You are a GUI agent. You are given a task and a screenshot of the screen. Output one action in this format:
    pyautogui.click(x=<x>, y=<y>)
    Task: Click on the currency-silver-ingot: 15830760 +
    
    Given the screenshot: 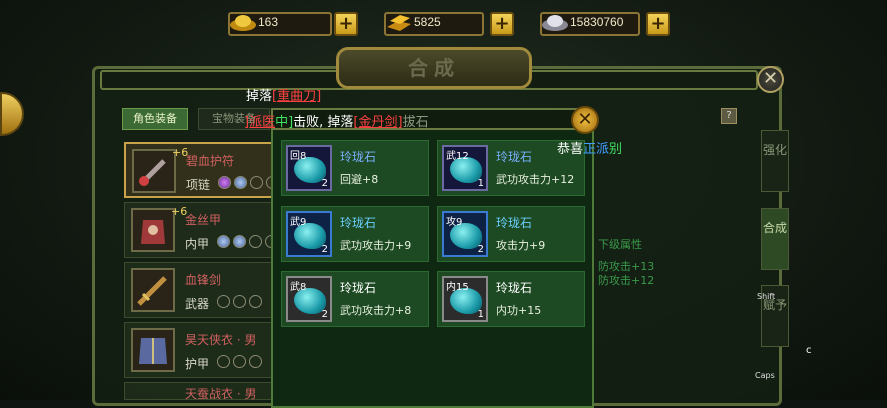 What is the action you would take?
    pyautogui.click(x=605, y=24)
    